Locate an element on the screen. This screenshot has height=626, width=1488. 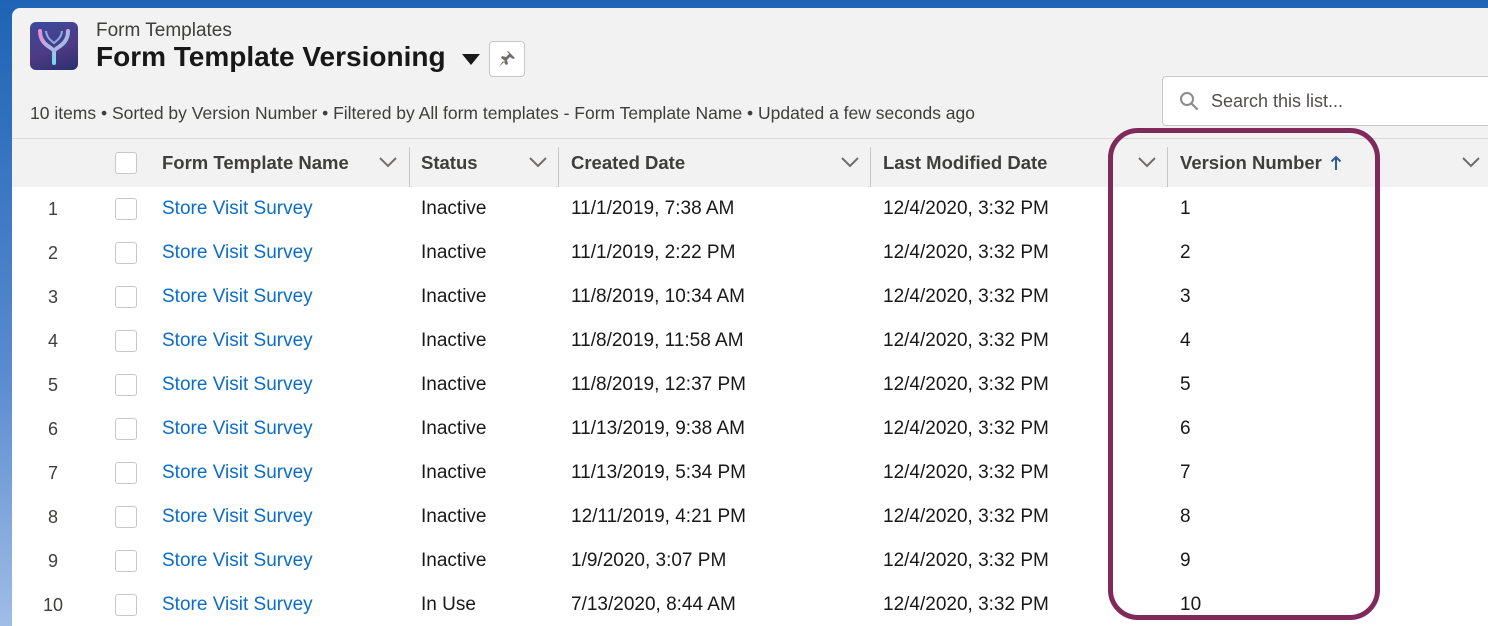
created-date-cell: 11/1/2019, 7:38 AM is located at coordinates (653, 208).